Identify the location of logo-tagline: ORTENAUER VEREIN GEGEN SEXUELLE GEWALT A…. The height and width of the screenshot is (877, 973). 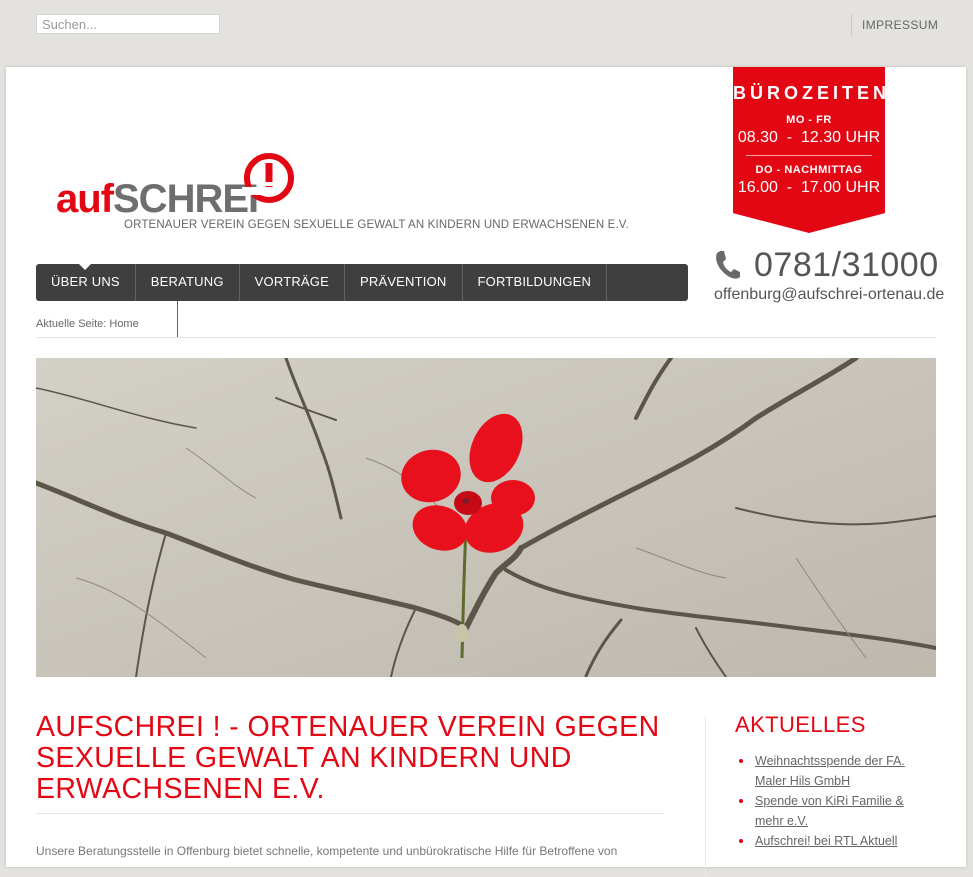
(376, 225).